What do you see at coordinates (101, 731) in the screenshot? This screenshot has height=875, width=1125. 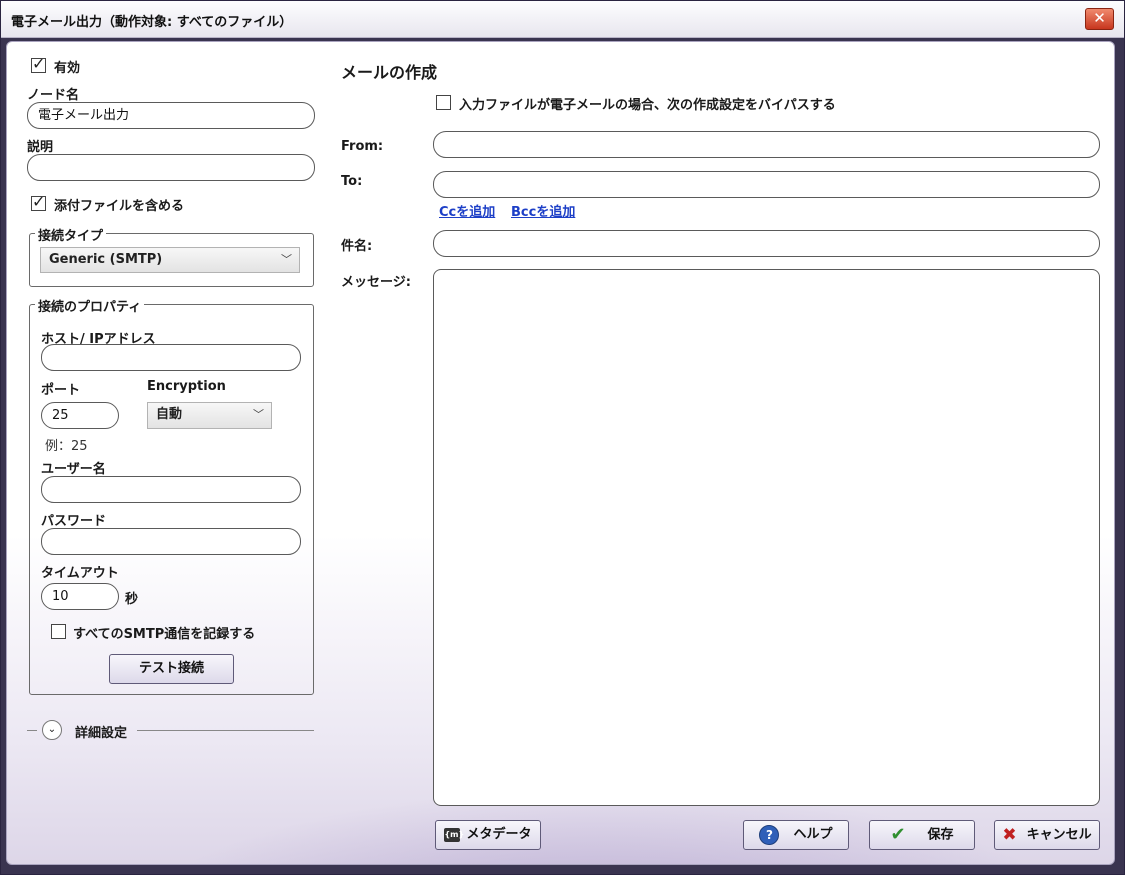 I see `advanced-settings-label: 詳細設定` at bounding box center [101, 731].